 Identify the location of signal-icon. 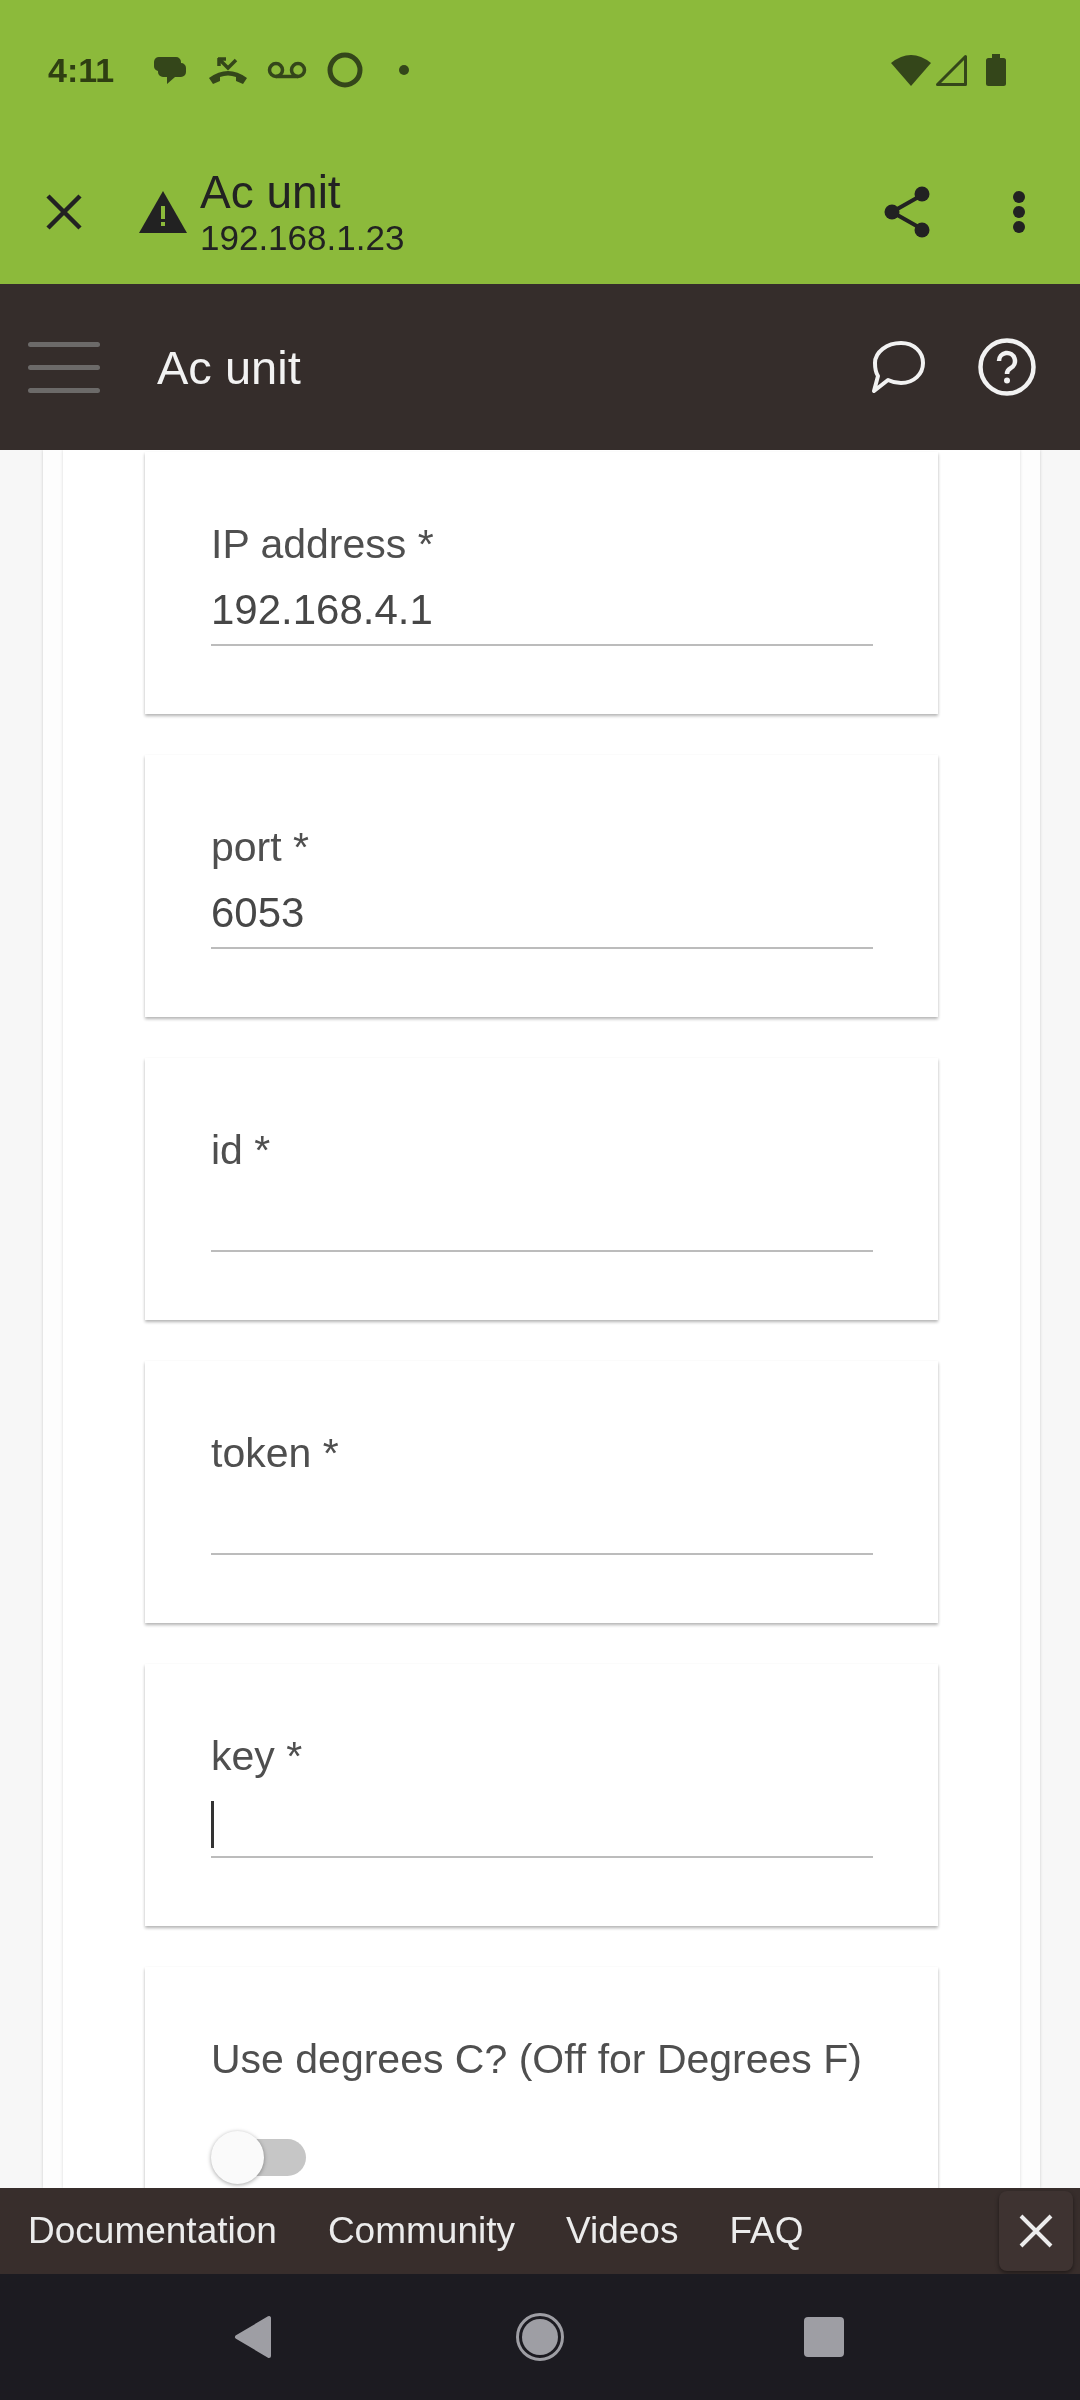
(951, 70).